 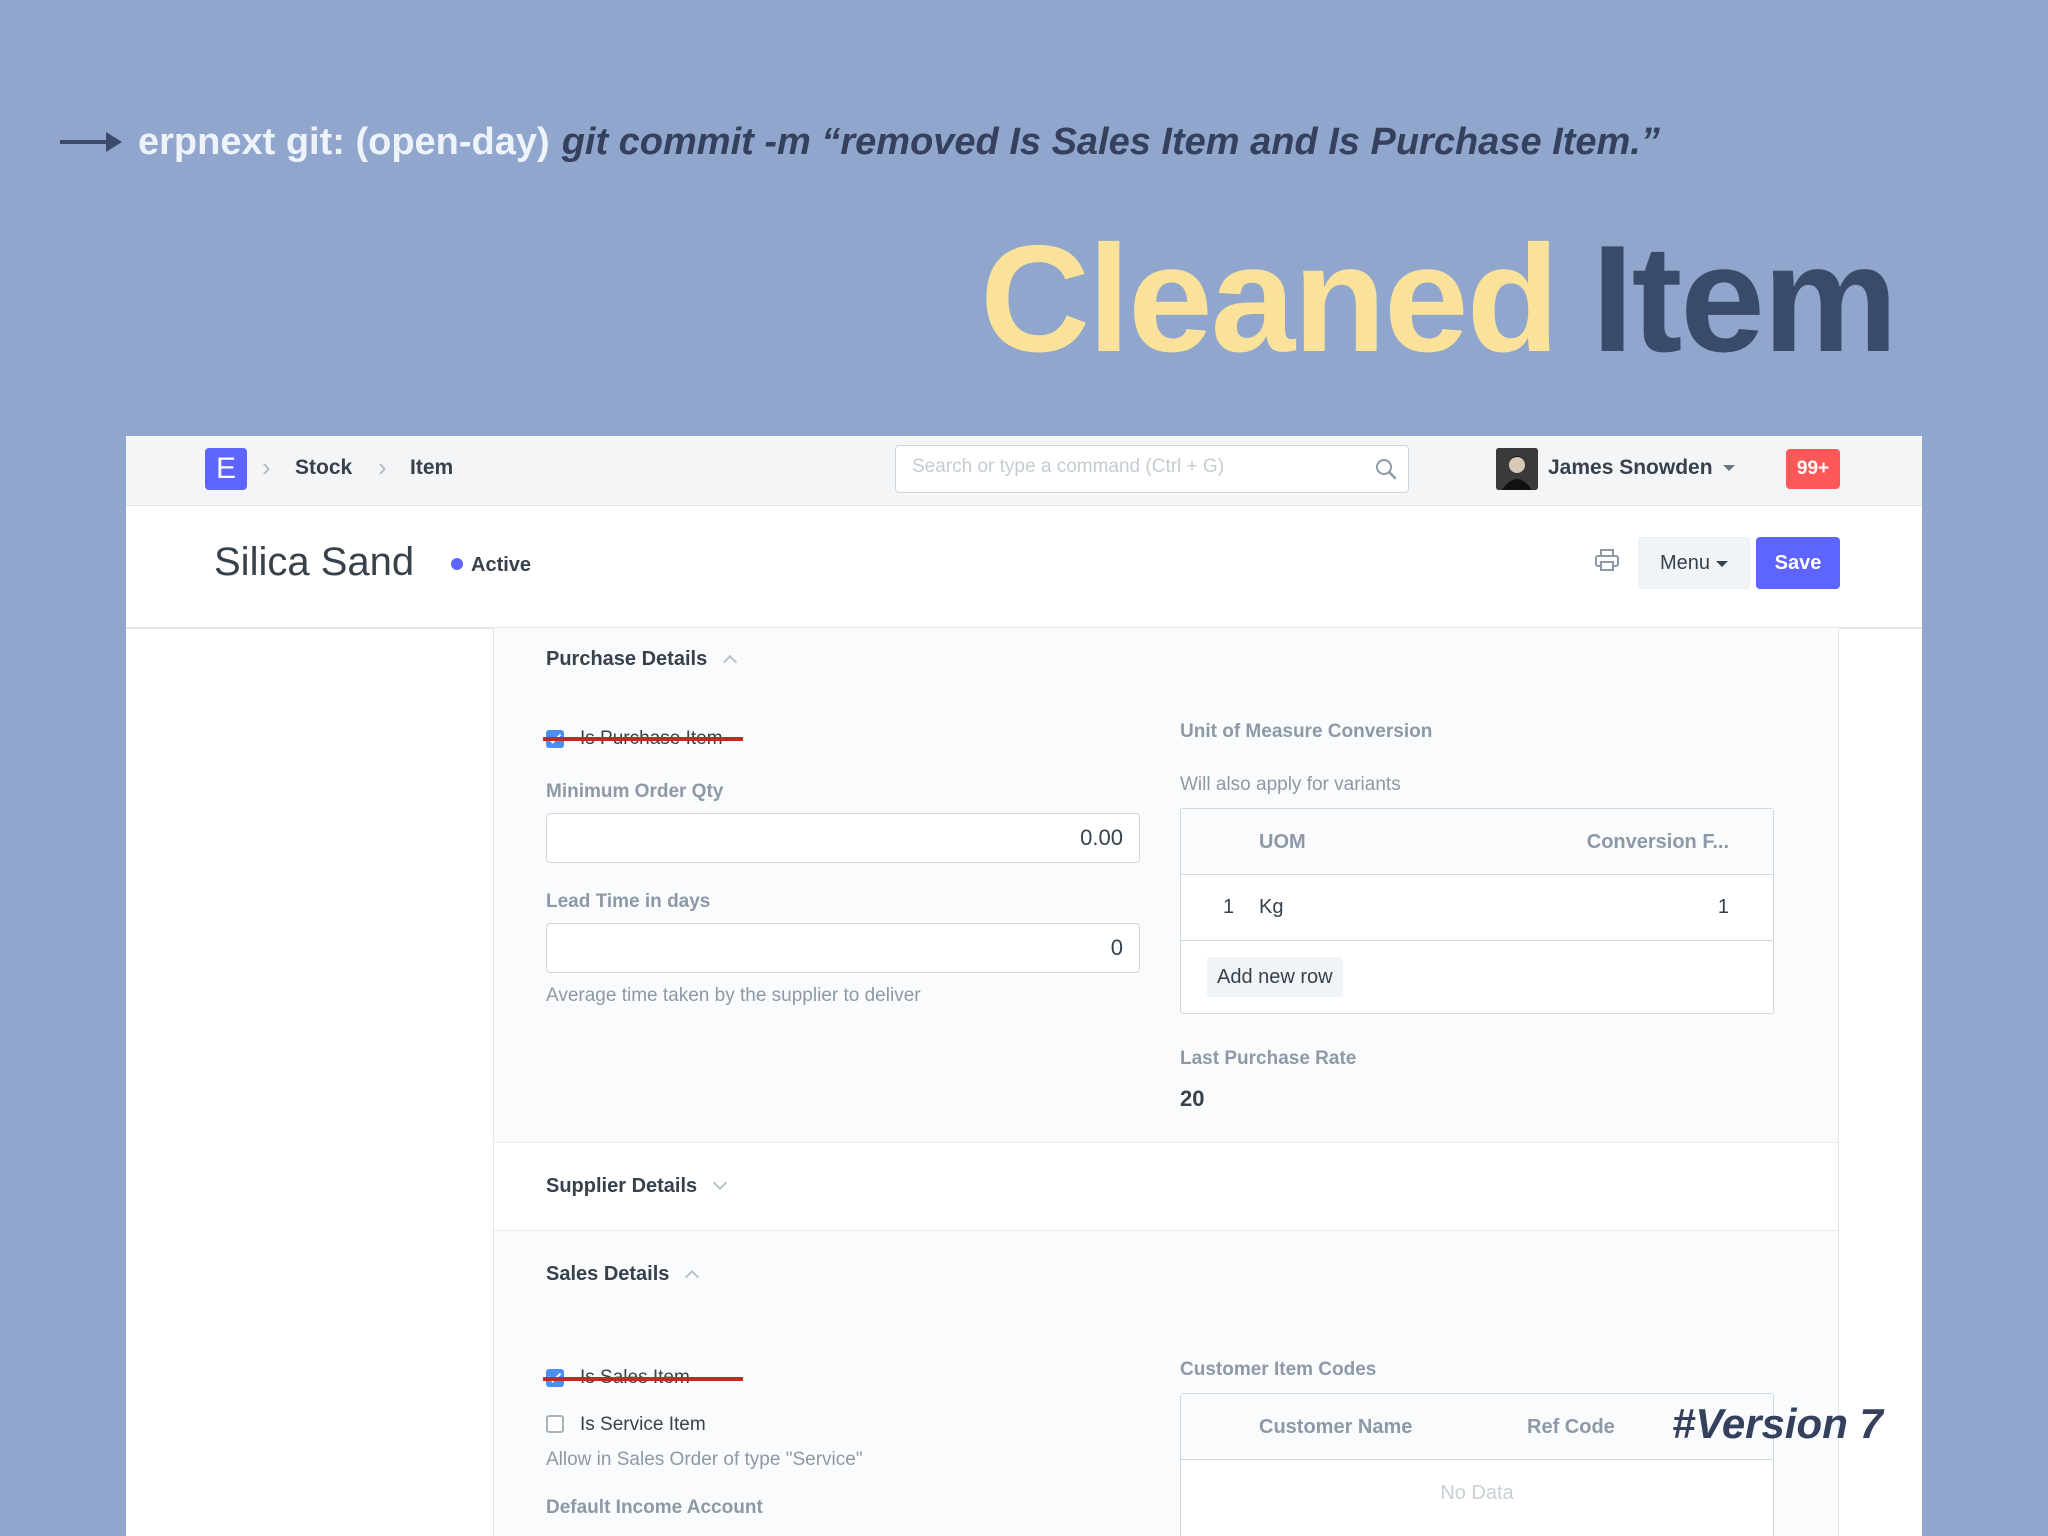 What do you see at coordinates (1630, 467) in the screenshot?
I see `user-name: James Snowden` at bounding box center [1630, 467].